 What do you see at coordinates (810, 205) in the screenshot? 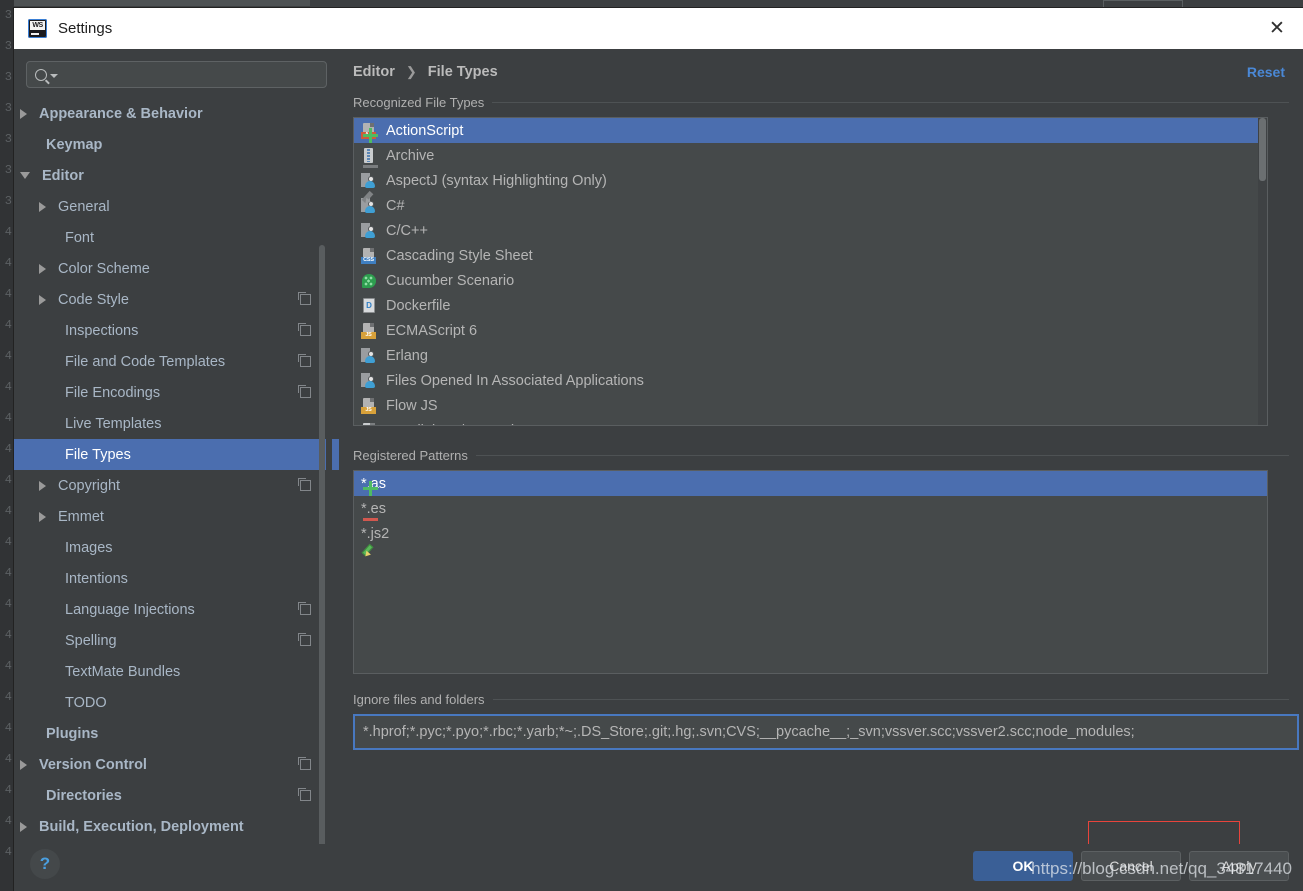
I see `file-type-row: C#` at bounding box center [810, 205].